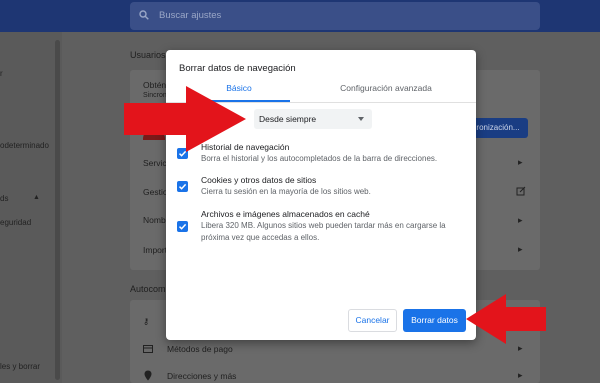  What do you see at coordinates (386, 91) in the screenshot?
I see `tab-advanced: Configuración avanzada` at bounding box center [386, 91].